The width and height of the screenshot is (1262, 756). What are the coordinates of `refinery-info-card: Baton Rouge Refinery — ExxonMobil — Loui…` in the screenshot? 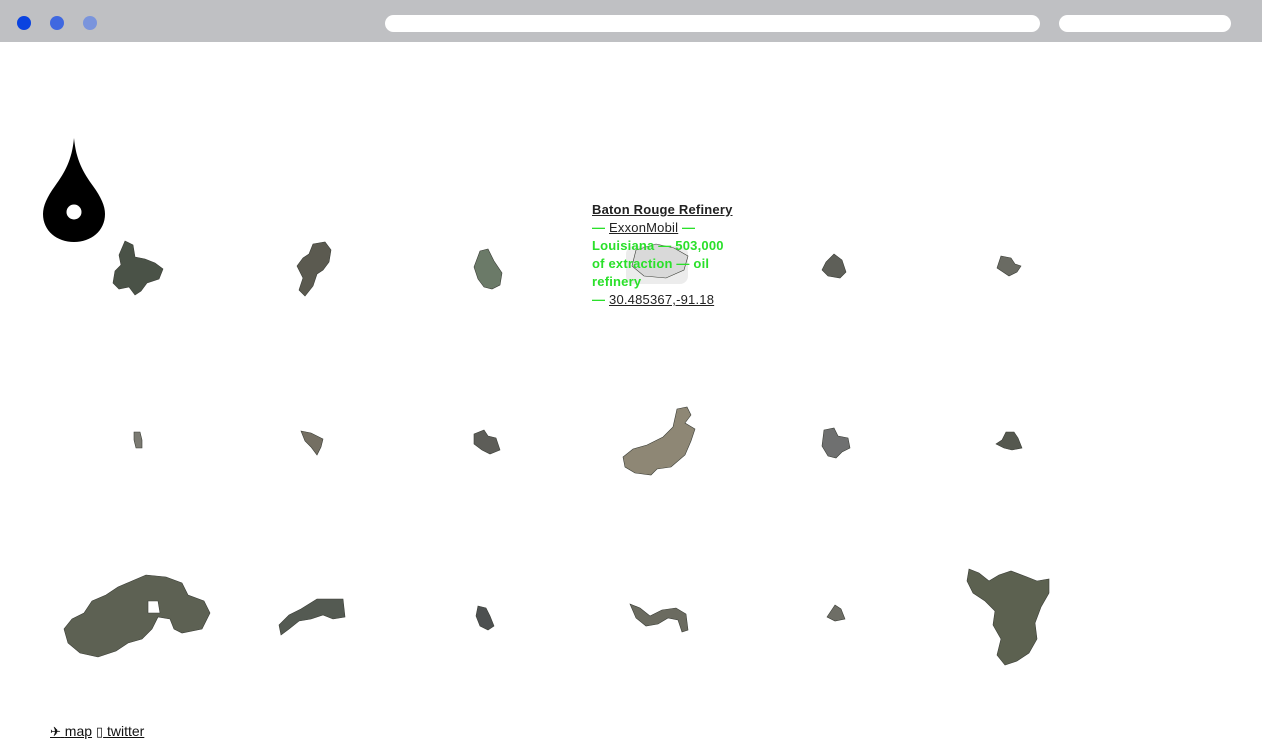 It's located at (663, 266).